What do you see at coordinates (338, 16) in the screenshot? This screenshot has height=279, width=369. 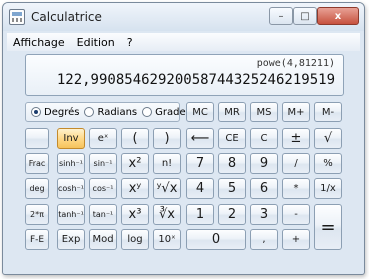 I see `close-button: x` at bounding box center [338, 16].